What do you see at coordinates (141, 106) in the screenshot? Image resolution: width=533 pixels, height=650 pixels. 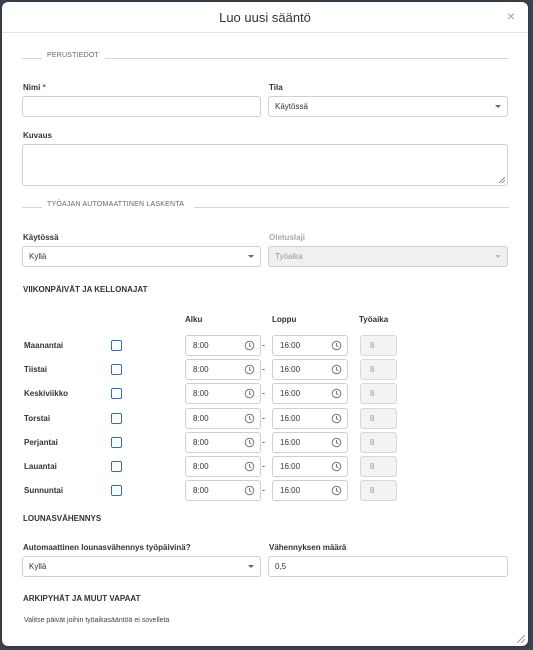 I see `name-input` at bounding box center [141, 106].